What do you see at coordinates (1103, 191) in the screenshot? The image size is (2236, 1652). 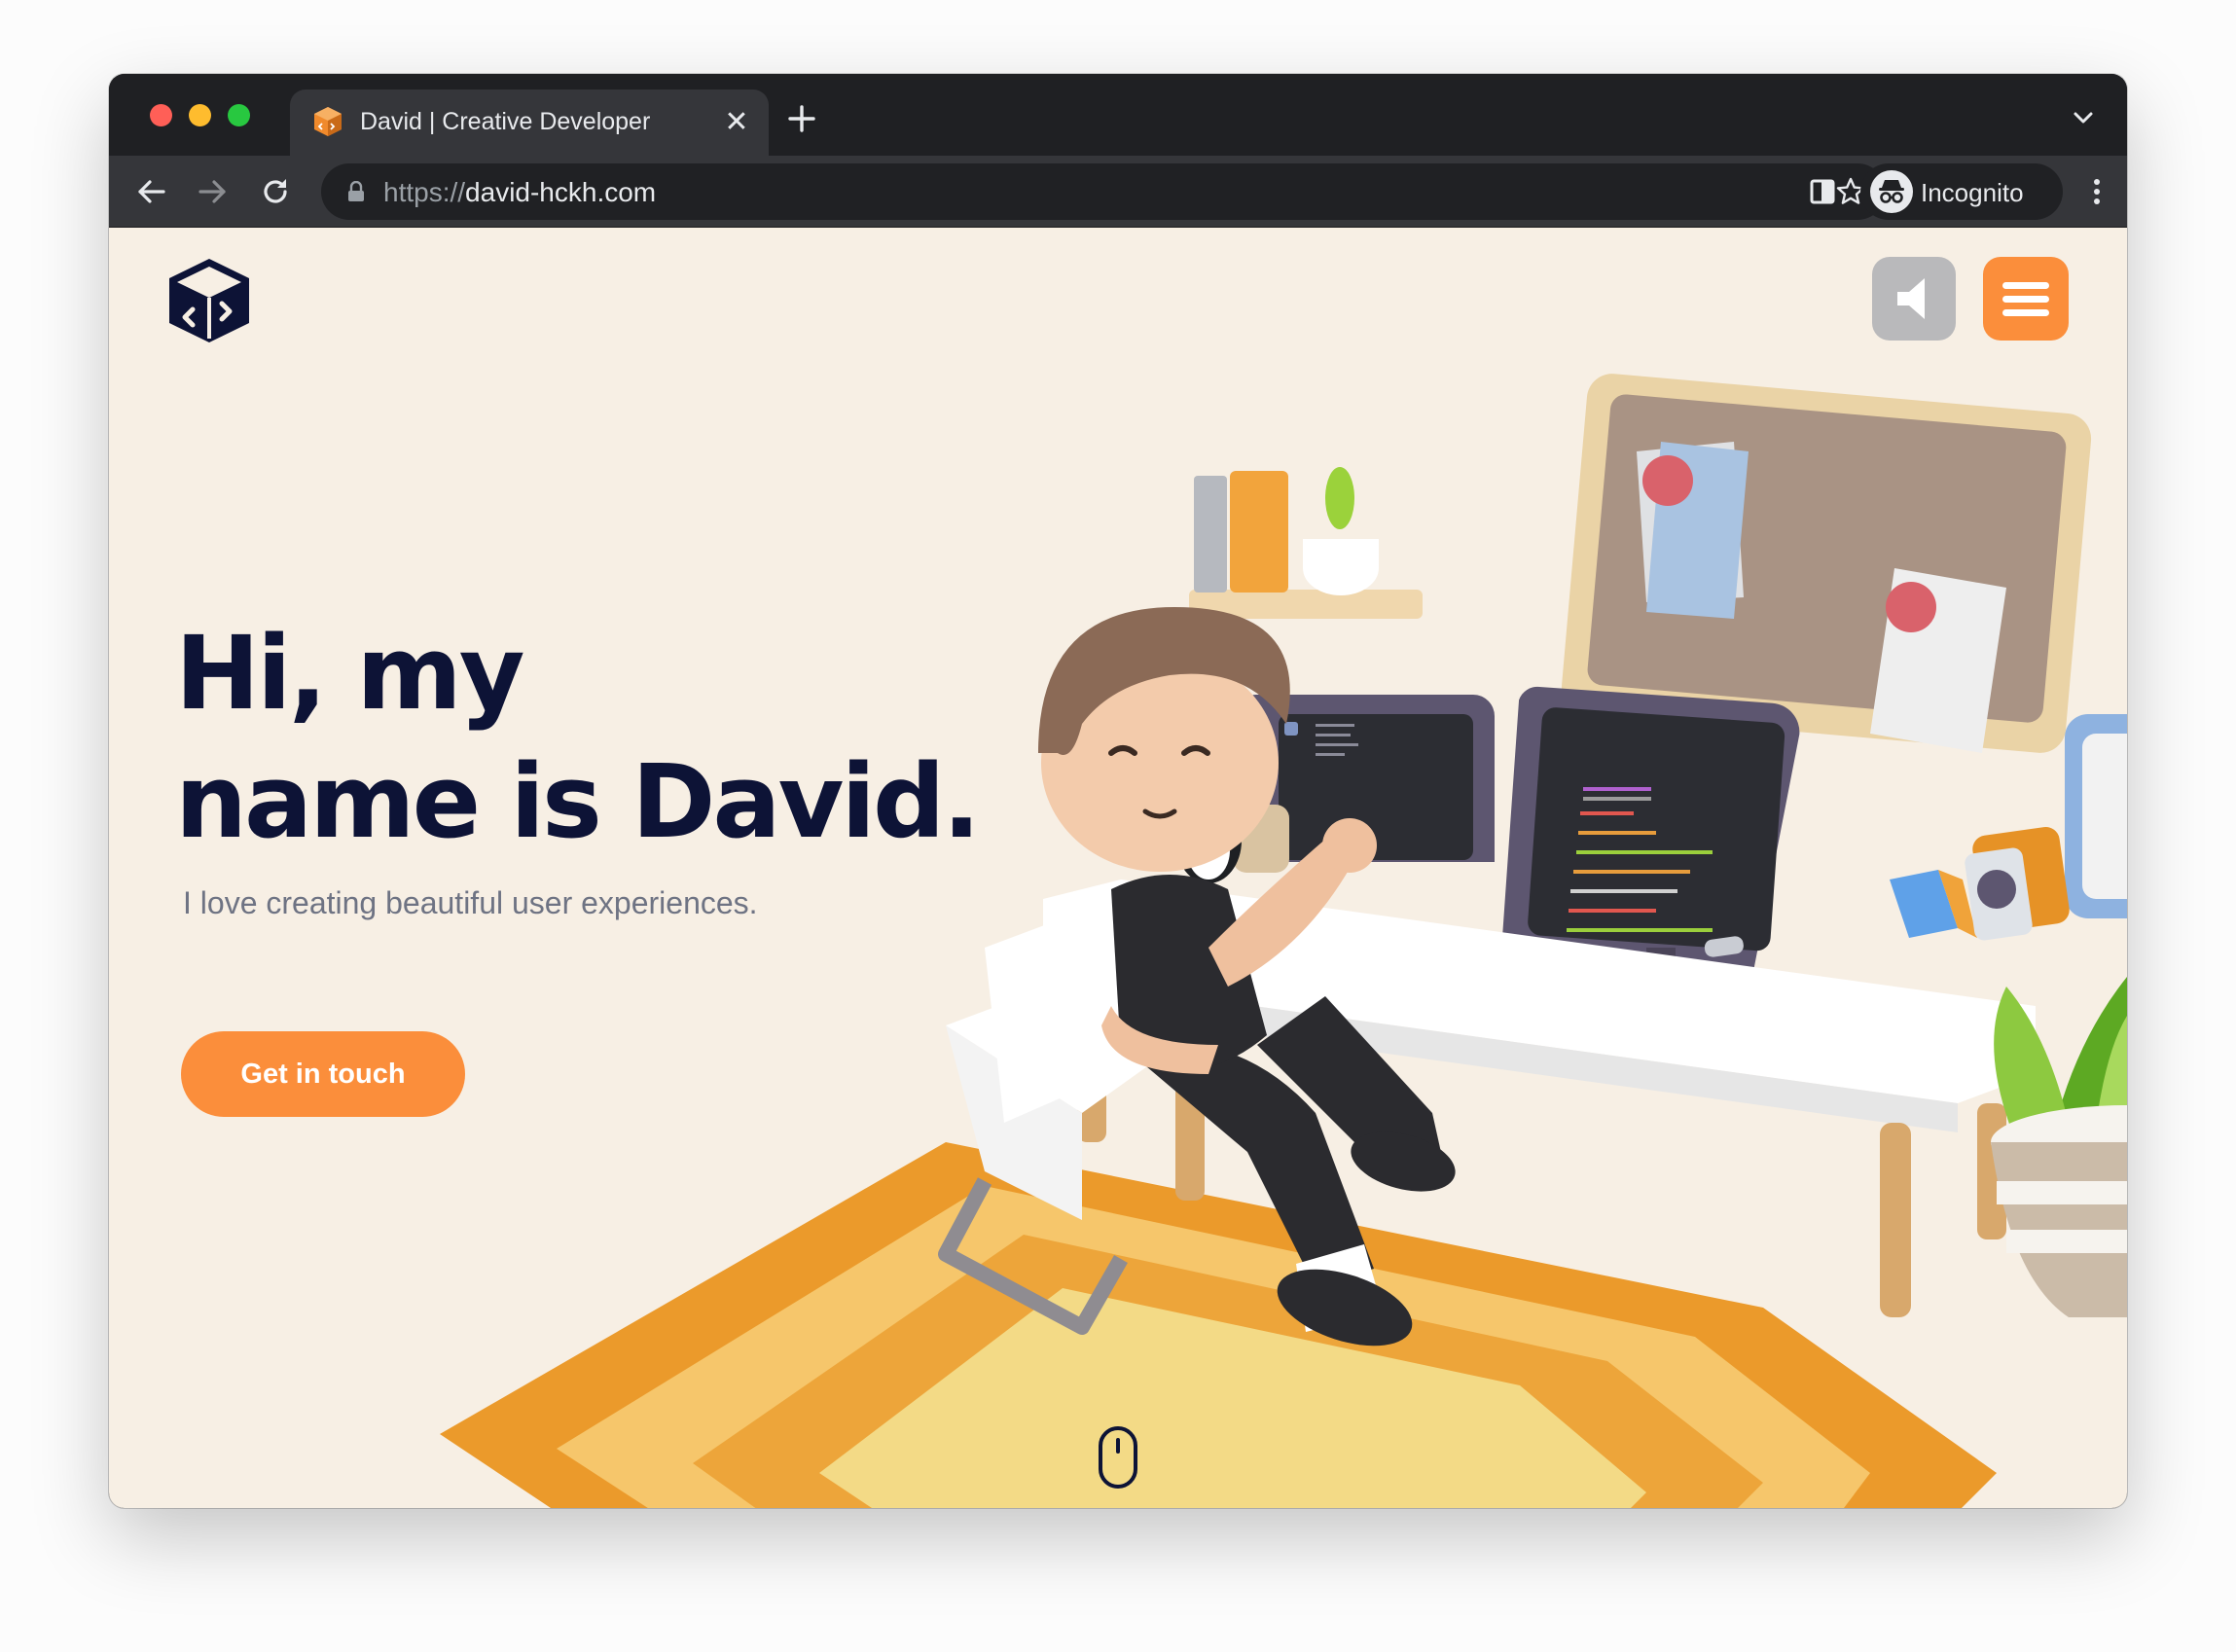 I see `address-bar: https://david-hckh.com` at bounding box center [1103, 191].